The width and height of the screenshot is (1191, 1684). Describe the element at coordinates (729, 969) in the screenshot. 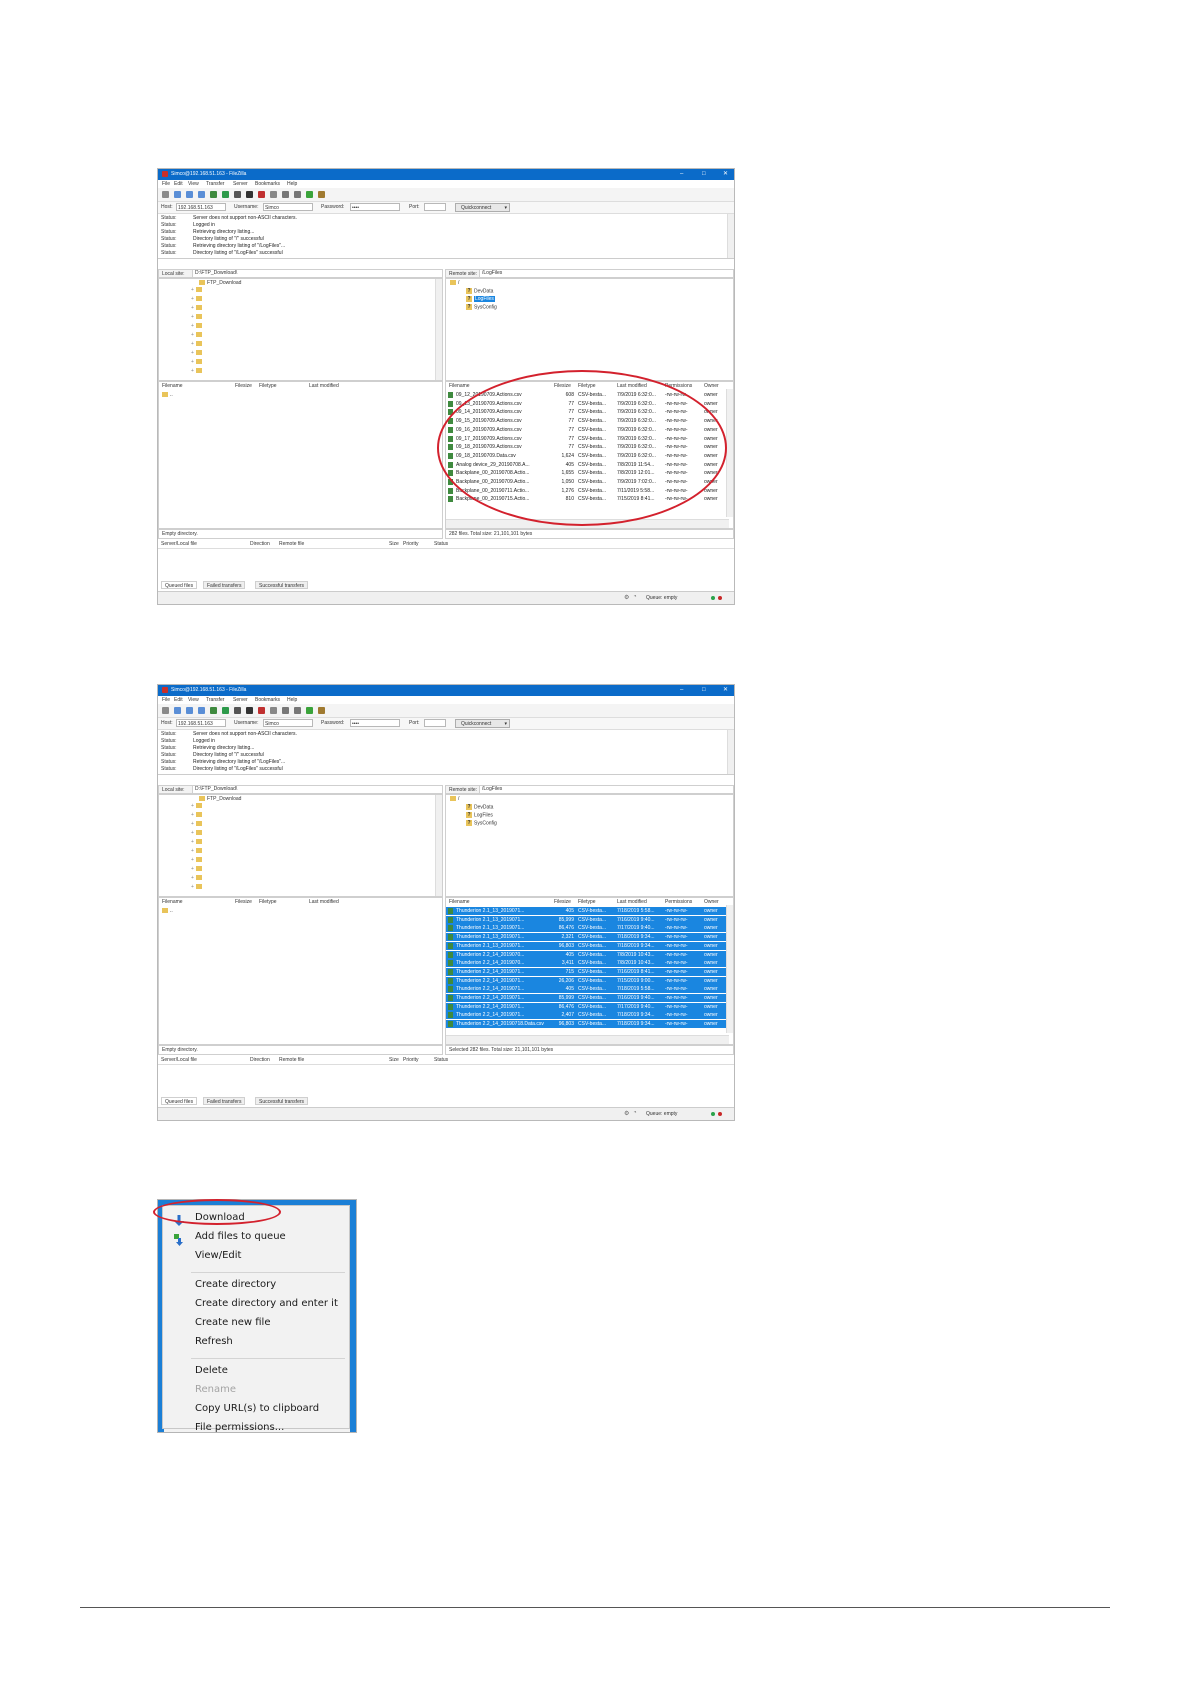

I see `remote-list-scrollbar` at that location.